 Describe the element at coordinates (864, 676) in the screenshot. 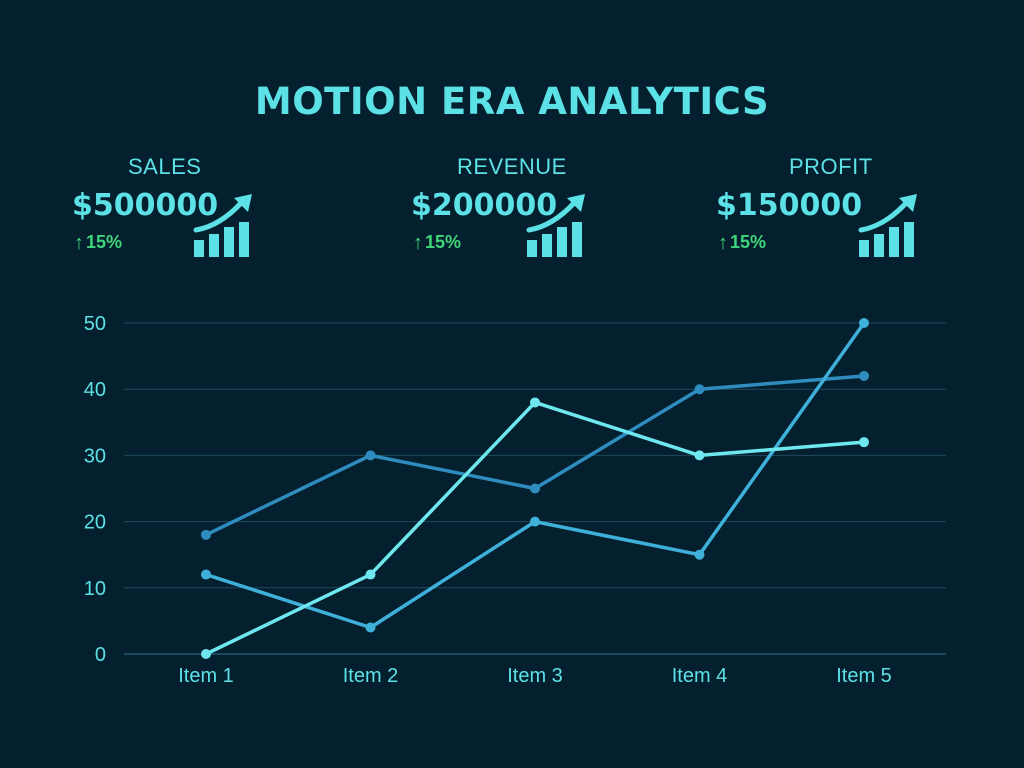

I see `x-tick-label: Item 5` at that location.